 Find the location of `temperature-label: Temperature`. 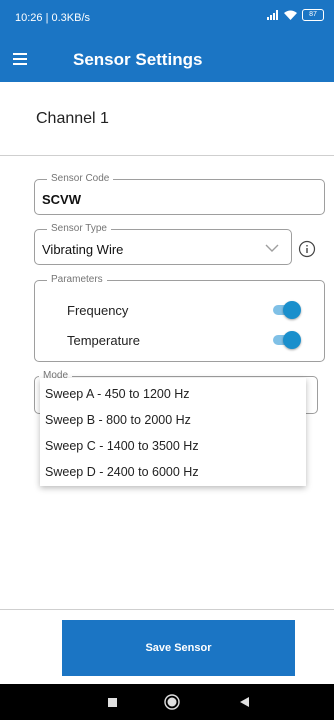

temperature-label: Temperature is located at coordinates (103, 340).